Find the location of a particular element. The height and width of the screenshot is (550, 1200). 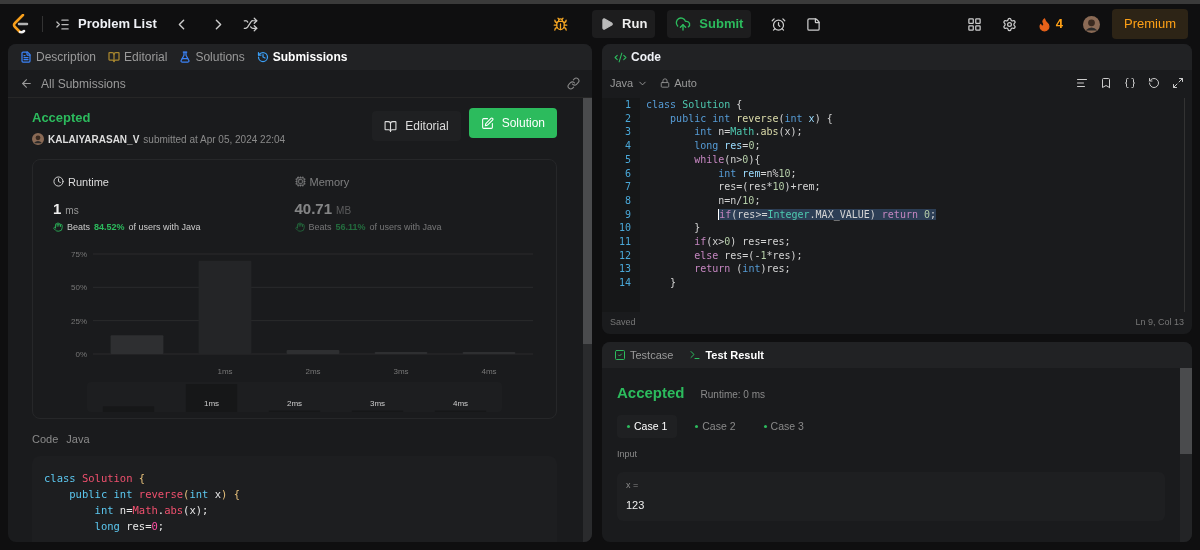

play-icon is located at coordinates (607, 24).